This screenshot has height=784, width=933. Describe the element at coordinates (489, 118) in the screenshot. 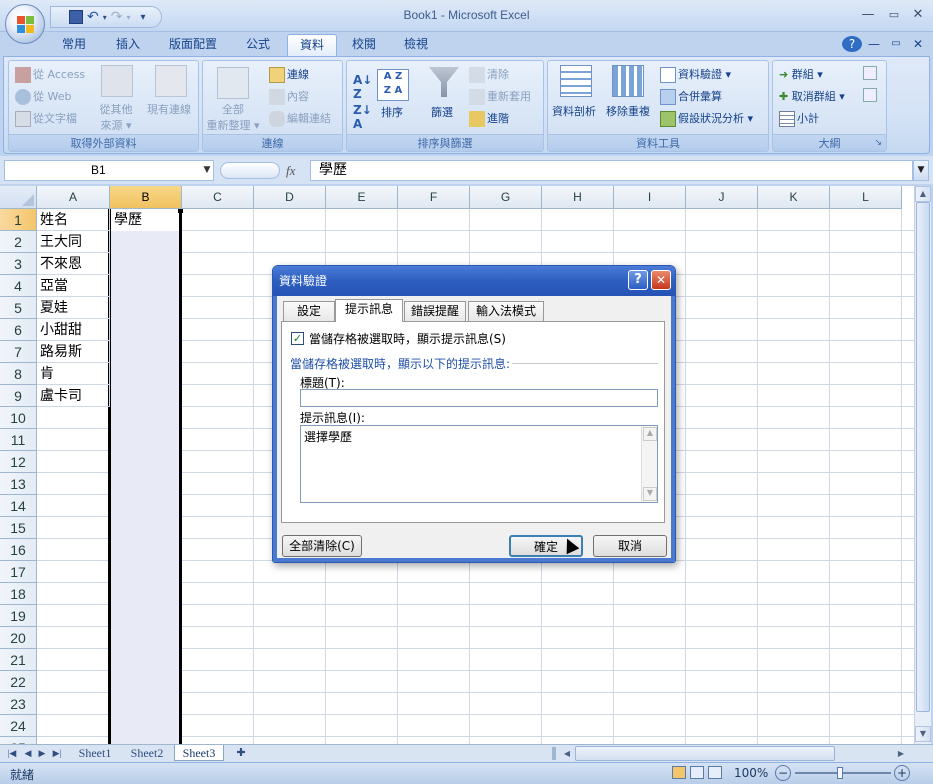

I see `advanced-filter-button: 進階` at that location.